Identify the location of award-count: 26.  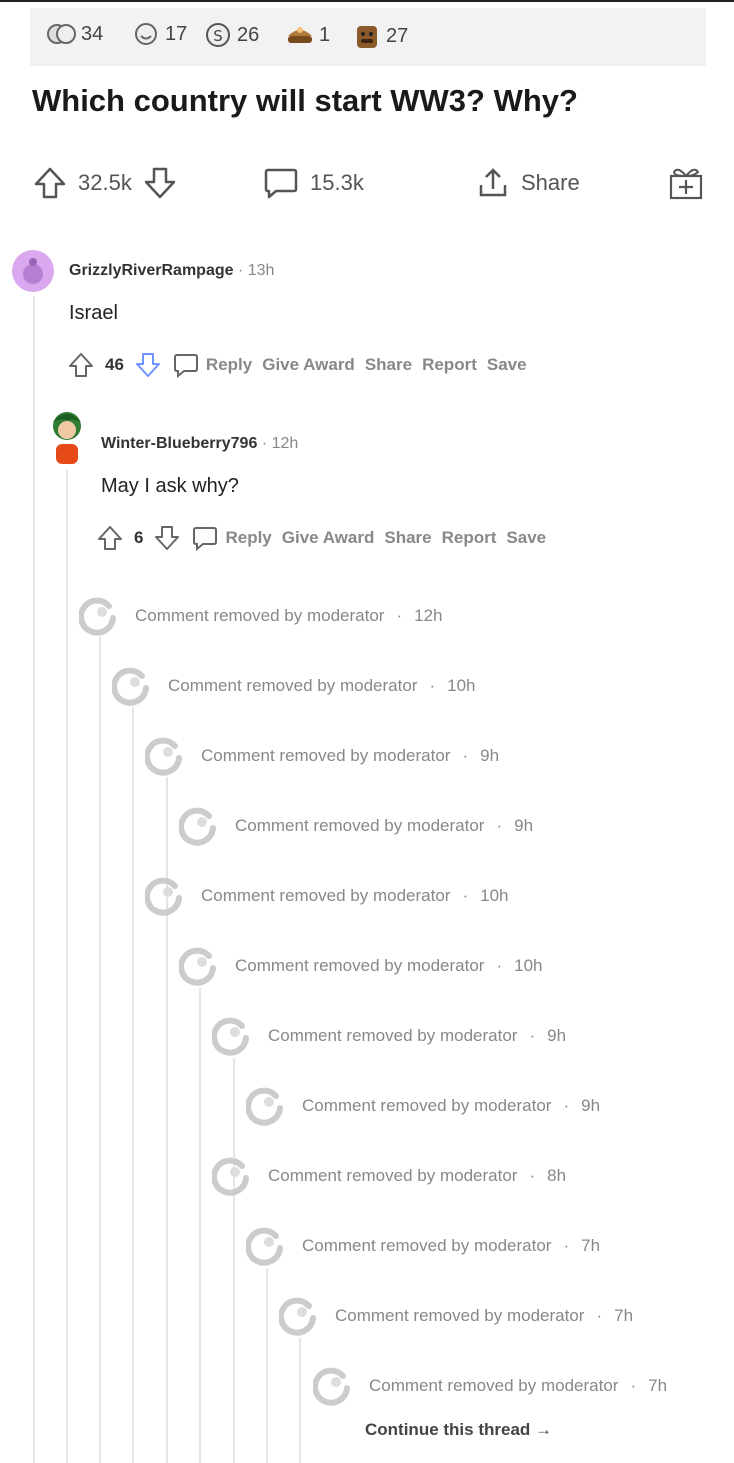
(248, 34).